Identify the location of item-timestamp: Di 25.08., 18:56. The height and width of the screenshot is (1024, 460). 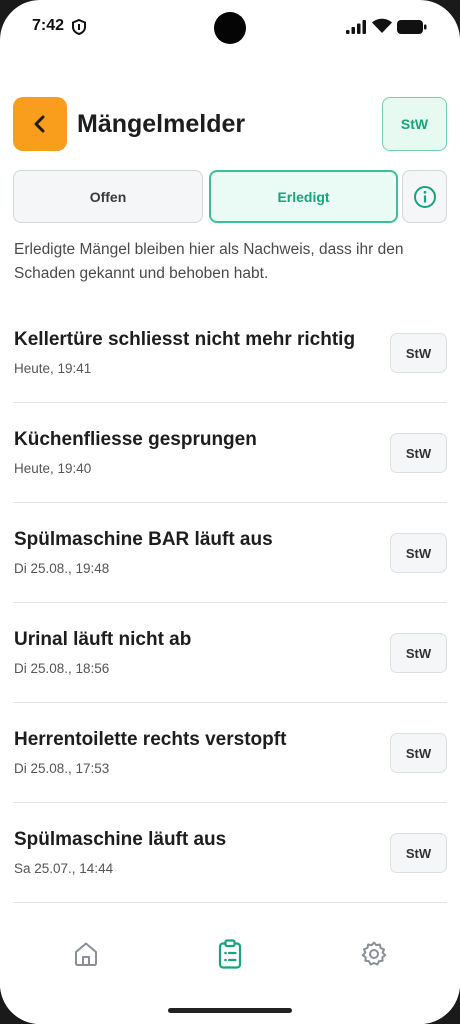
(62, 668).